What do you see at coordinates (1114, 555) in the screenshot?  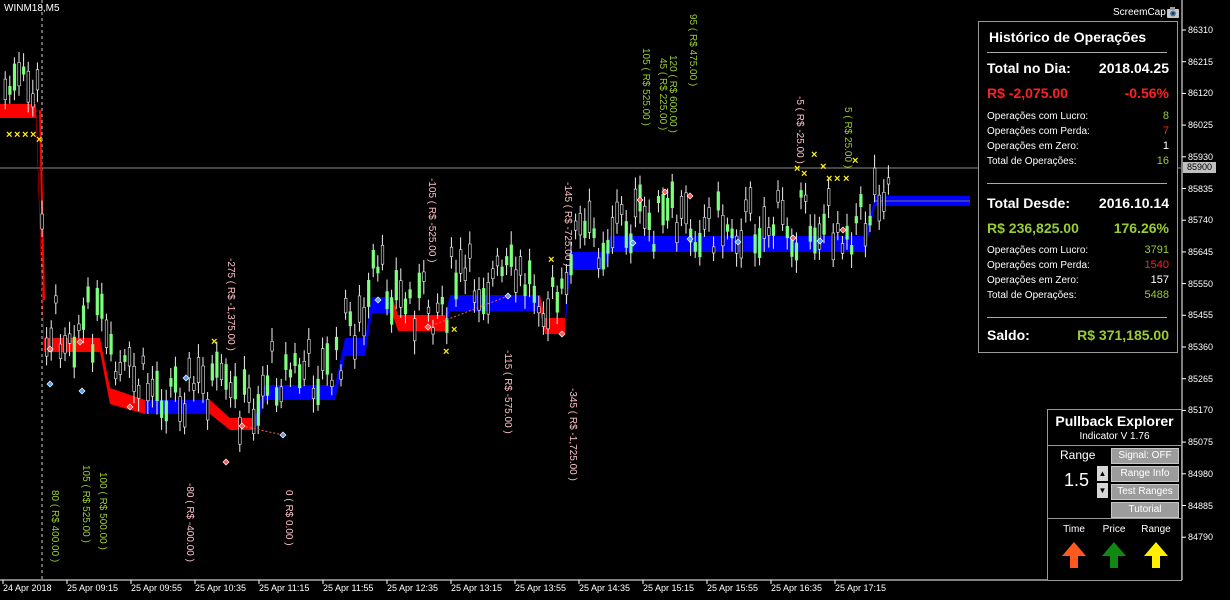 I see `price-arrow-icon` at bounding box center [1114, 555].